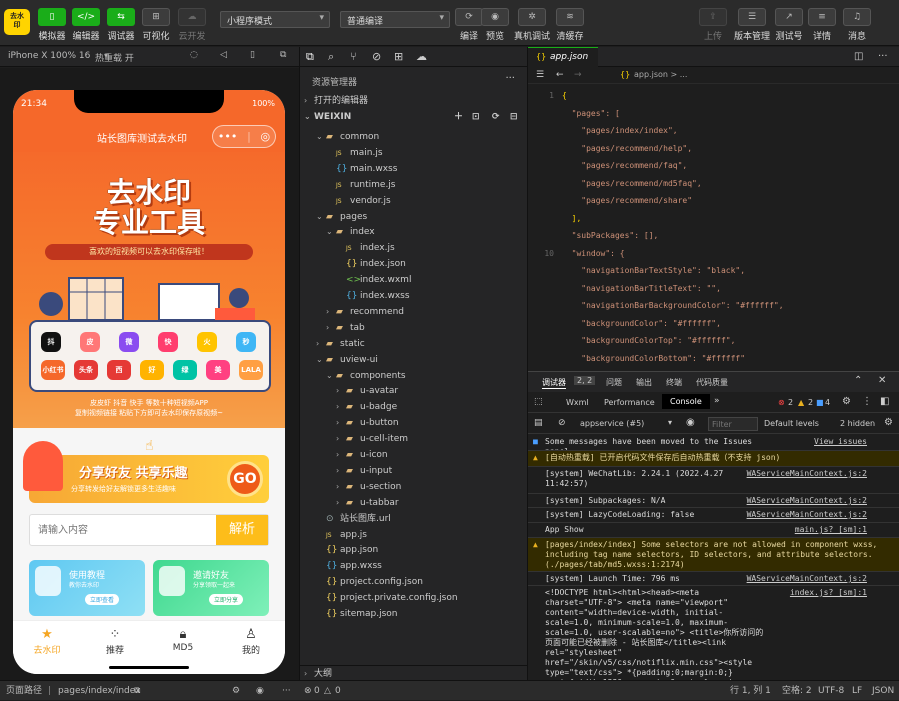 The image size is (899, 701). What do you see at coordinates (414, 217) in the screenshot?
I see `folder-item: ⌄ ▰ pages` at bounding box center [414, 217].